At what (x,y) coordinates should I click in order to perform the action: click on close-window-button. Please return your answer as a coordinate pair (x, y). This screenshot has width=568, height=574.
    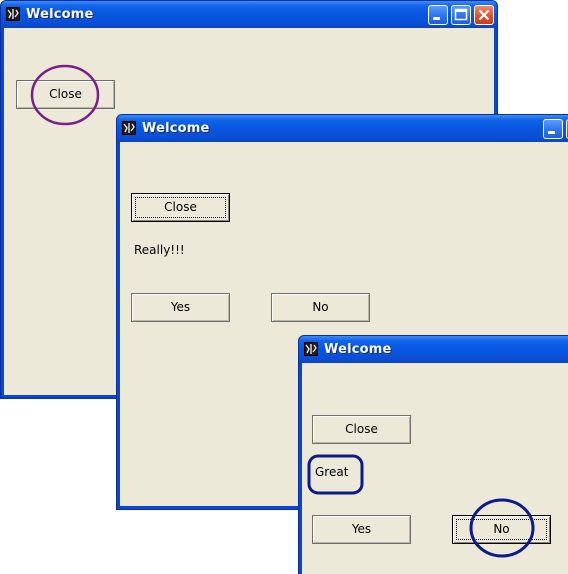
    Looking at the image, I should click on (484, 15).